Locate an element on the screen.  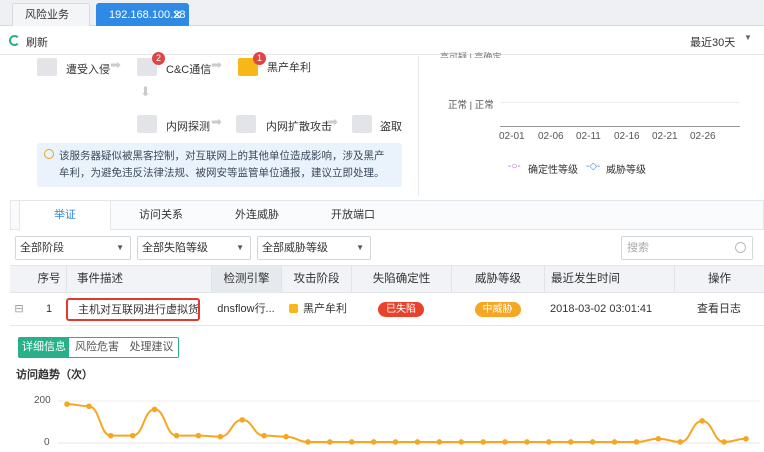
row-threat: 中威胁 is located at coordinates (497, 309).